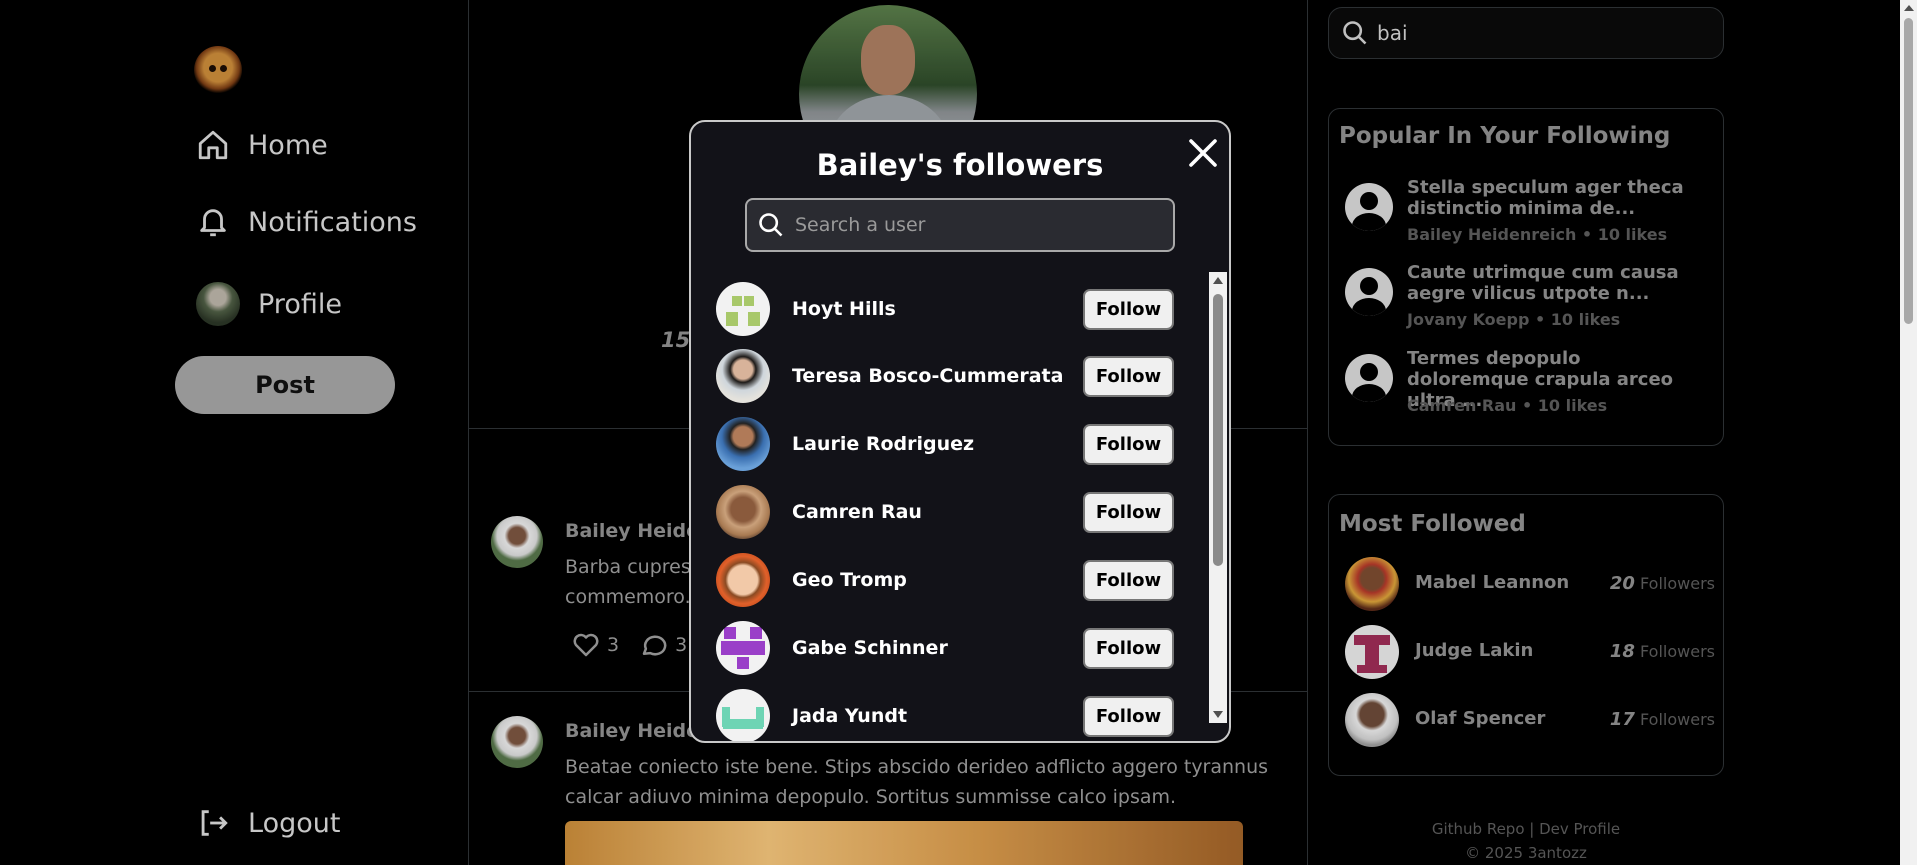 This screenshot has width=1917, height=865. I want to click on list-item: Gabe Schinner Follow, so click(951, 648).